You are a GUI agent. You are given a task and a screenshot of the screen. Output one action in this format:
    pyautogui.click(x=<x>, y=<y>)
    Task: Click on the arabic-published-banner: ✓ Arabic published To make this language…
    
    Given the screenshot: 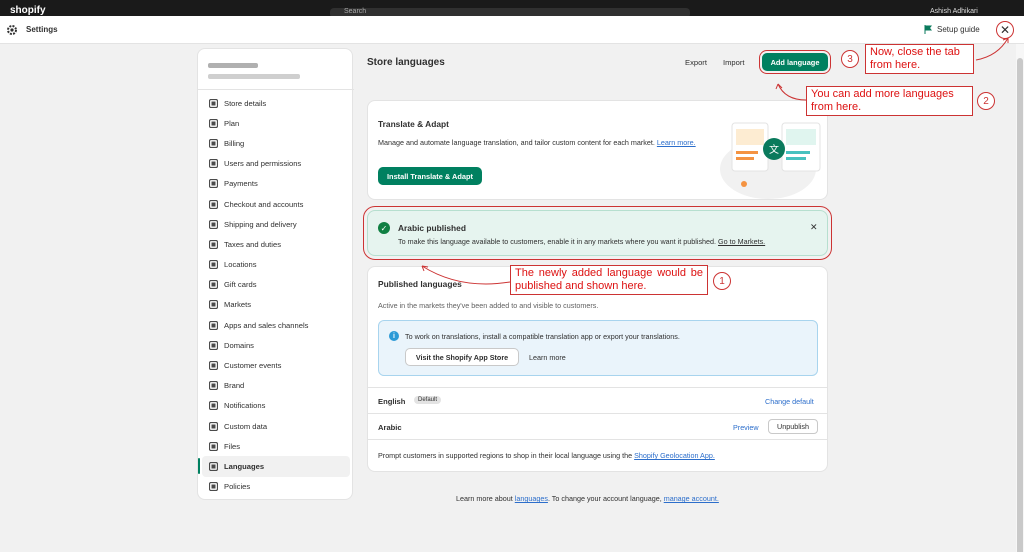 What is the action you would take?
    pyautogui.click(x=597, y=233)
    